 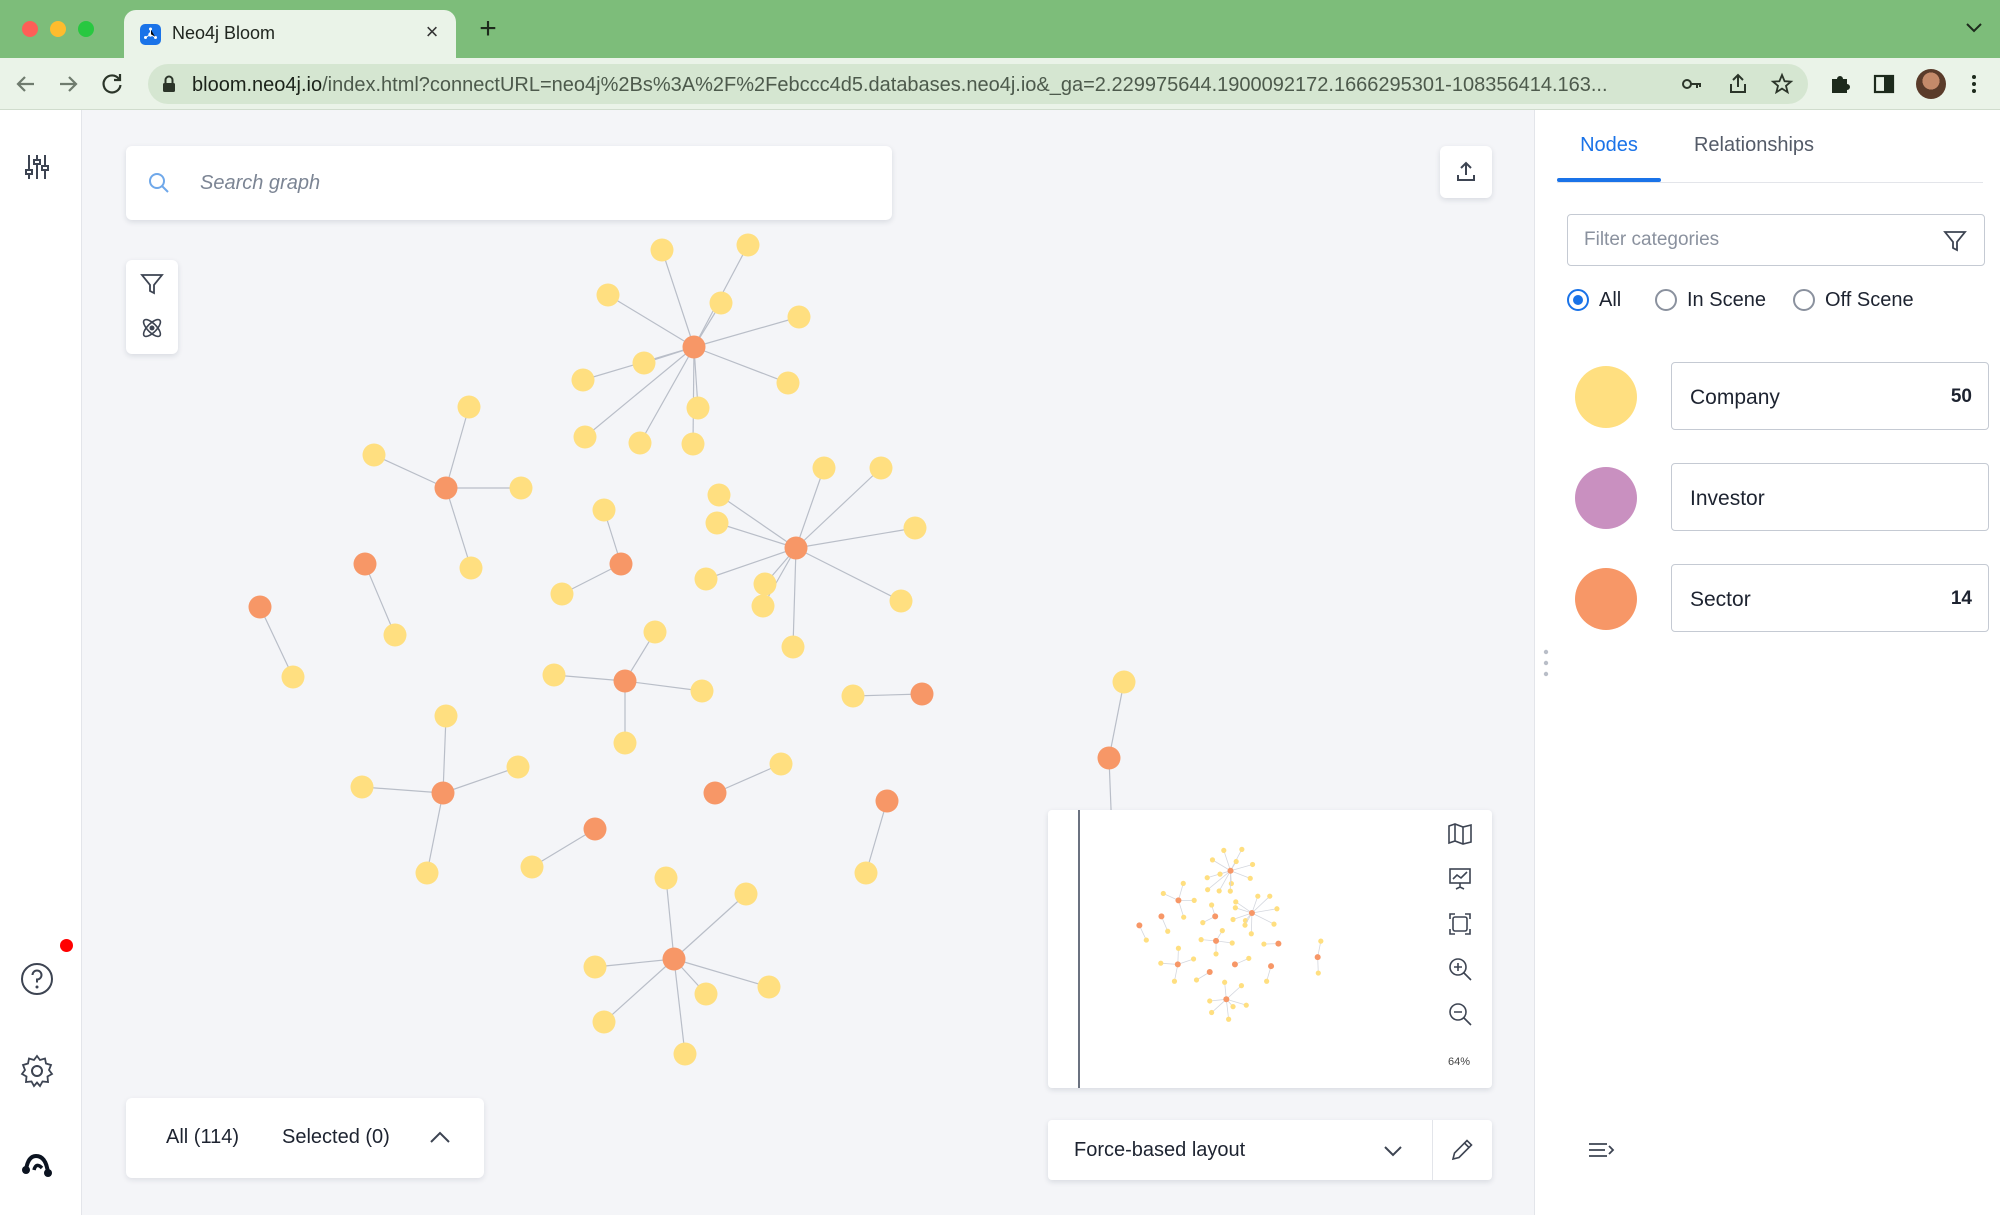 I want to click on category-sector-box: Sector 14, so click(x=1830, y=598).